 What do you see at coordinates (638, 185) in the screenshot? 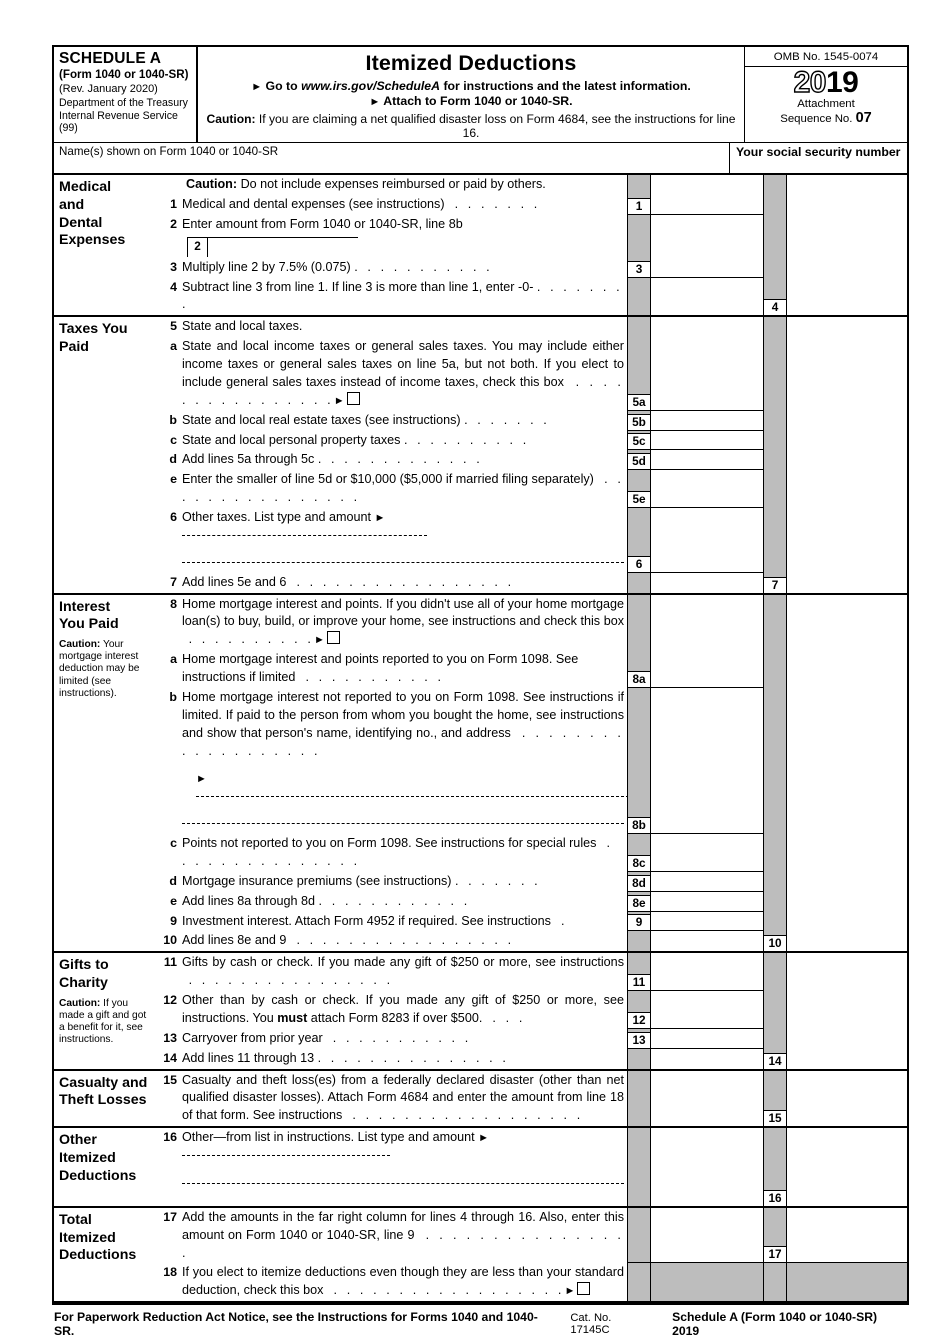
I see `col-tag-medical-caution` at bounding box center [638, 185].